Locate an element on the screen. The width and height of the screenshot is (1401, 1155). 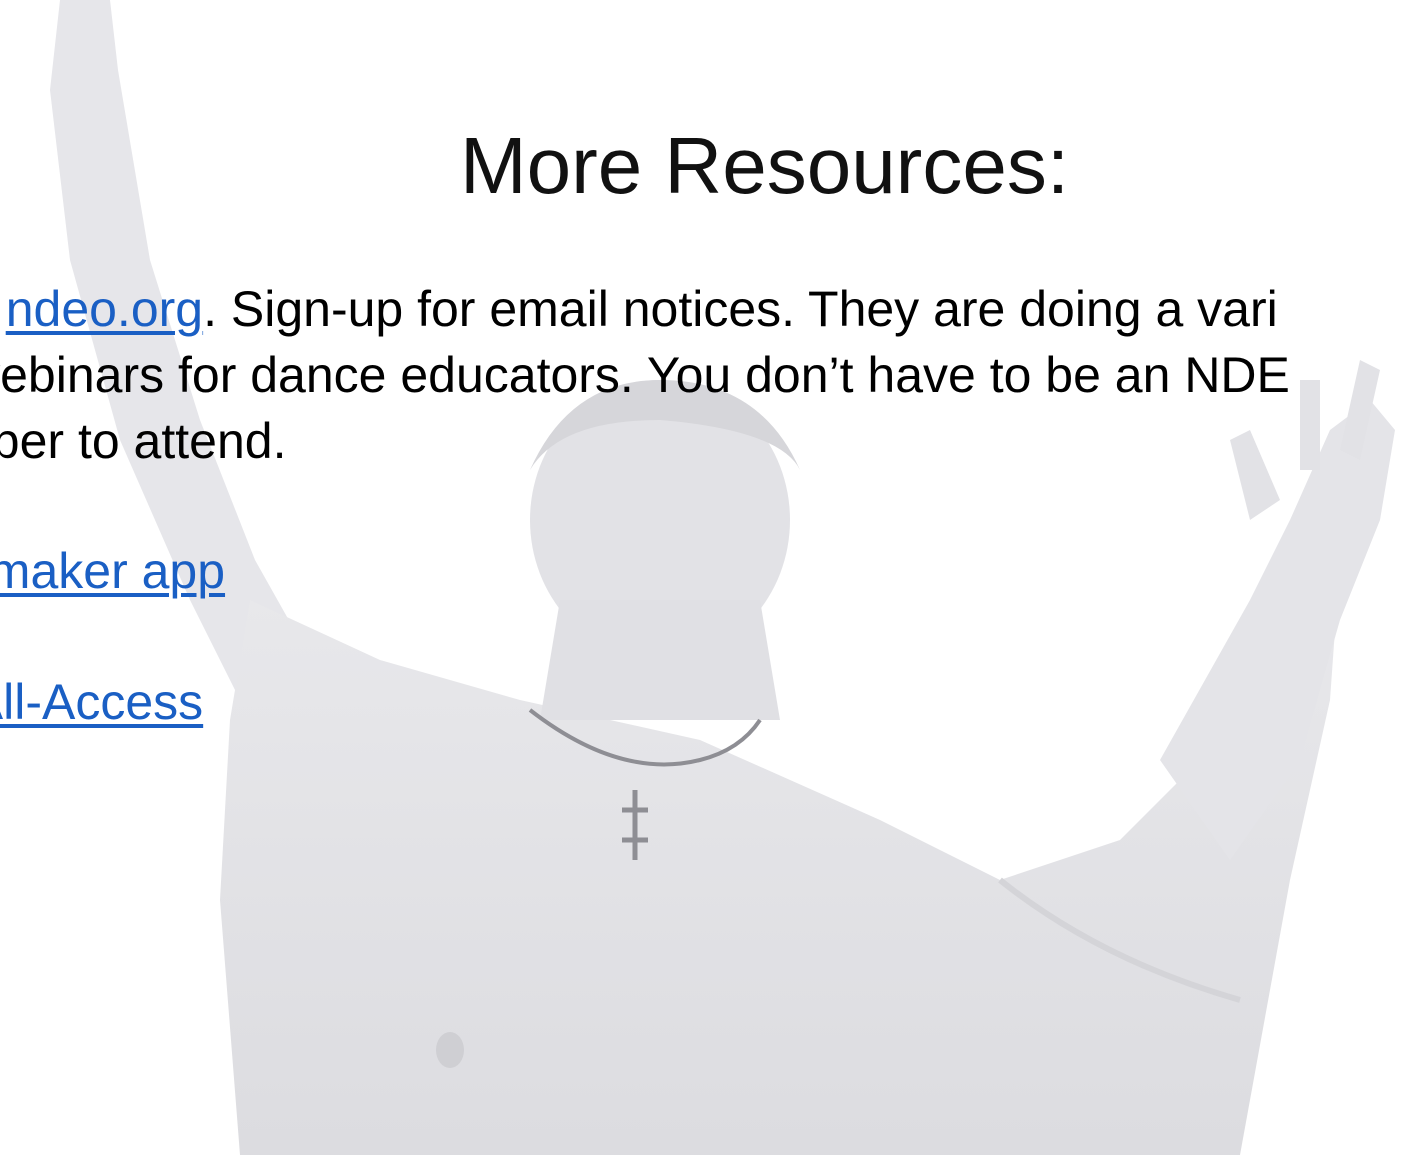
slide-title: More Resources: is located at coordinates (764, 165).